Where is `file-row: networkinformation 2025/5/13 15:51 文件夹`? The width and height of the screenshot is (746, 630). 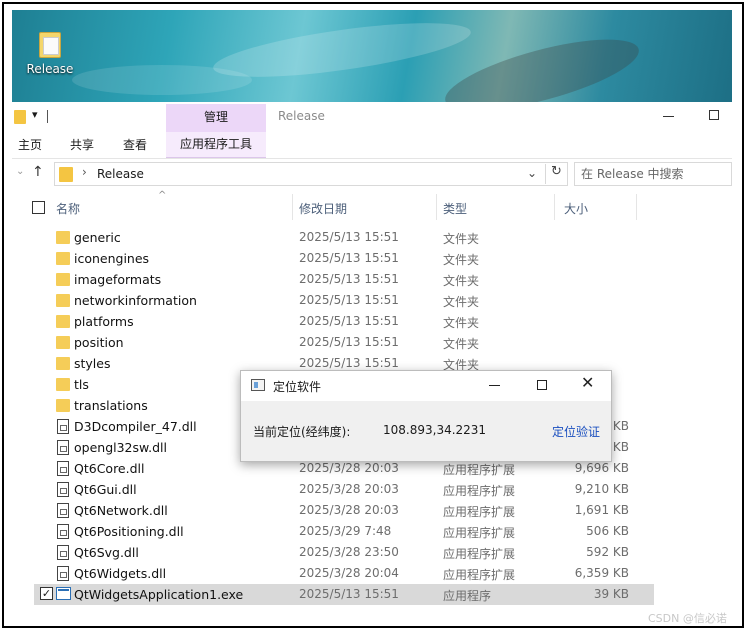 file-row: networkinformation 2025/5/13 15:51 文件夹 is located at coordinates (322, 300).